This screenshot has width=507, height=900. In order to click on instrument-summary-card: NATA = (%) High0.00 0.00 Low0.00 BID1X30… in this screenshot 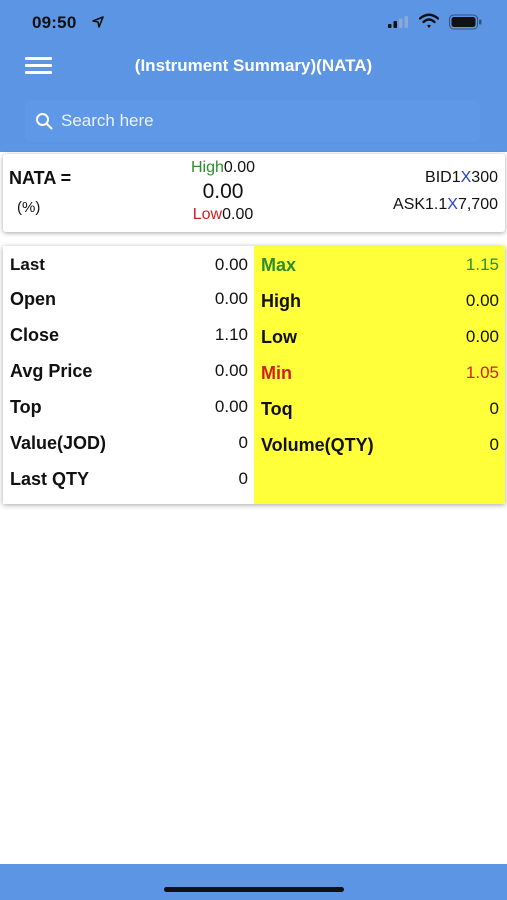, I will do `click(254, 193)`.